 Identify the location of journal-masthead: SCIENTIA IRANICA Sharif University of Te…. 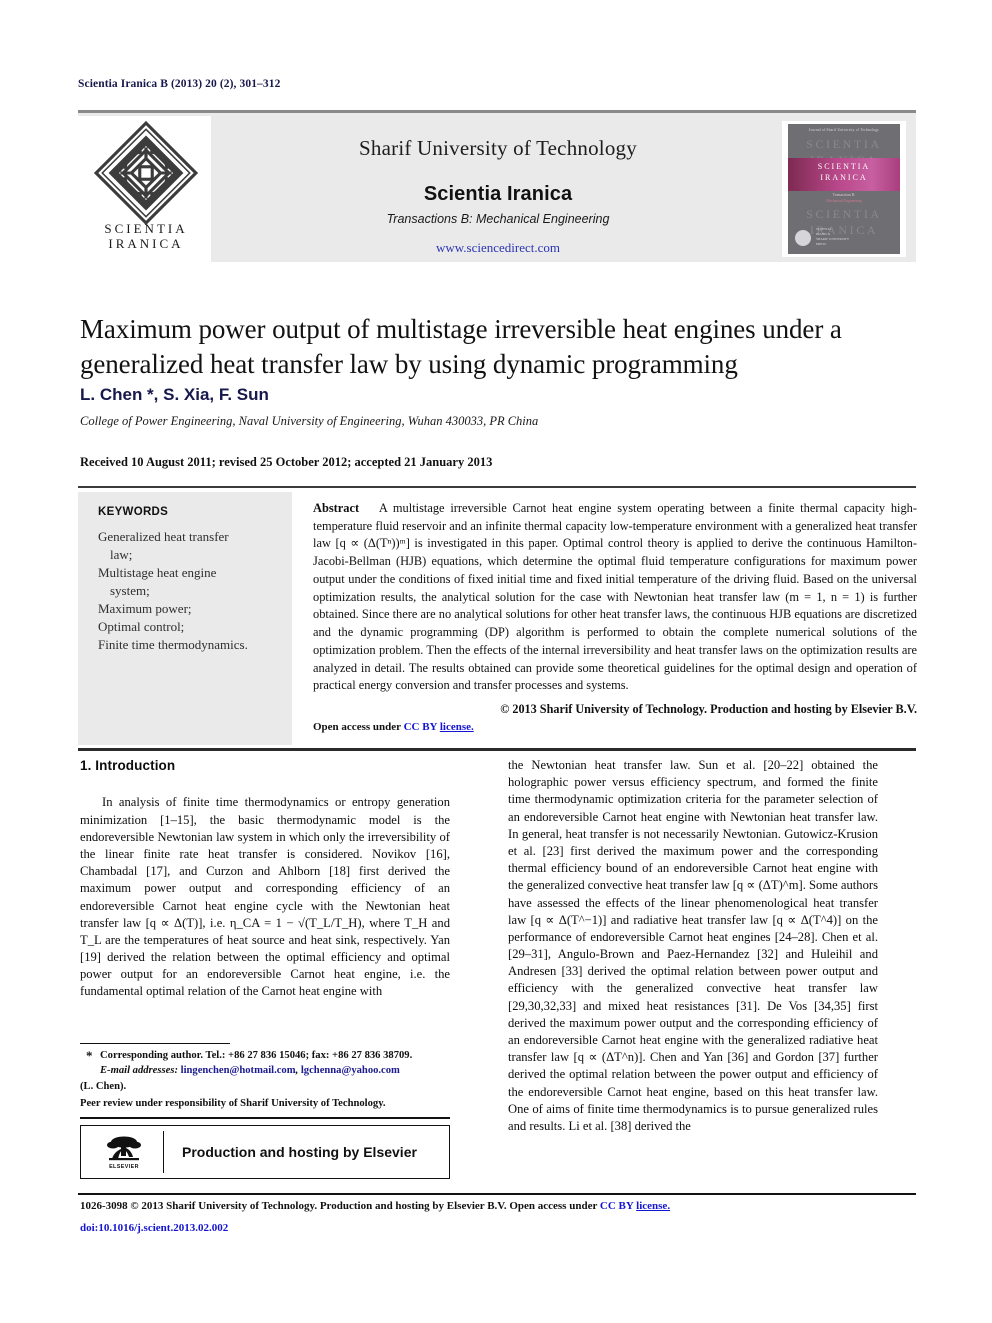
(497, 187).